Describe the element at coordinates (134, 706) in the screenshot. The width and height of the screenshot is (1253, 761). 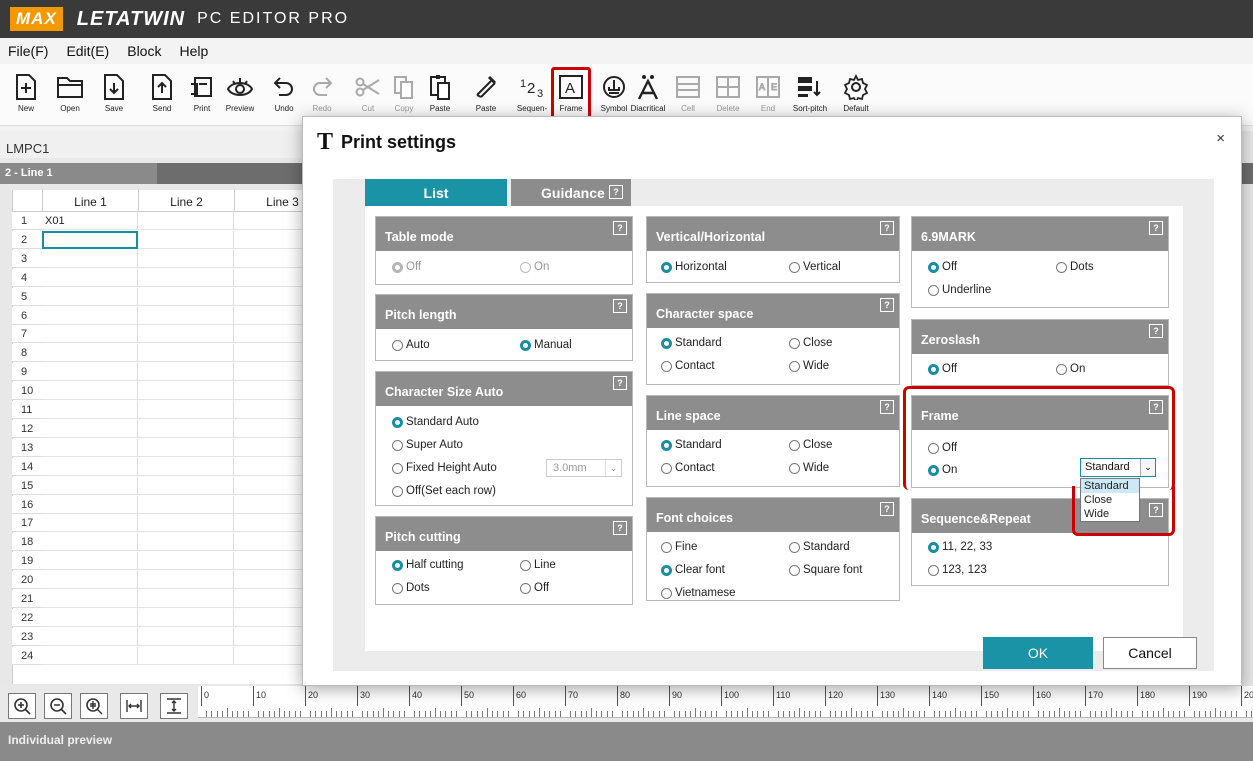
I see `fit-width-button` at that location.